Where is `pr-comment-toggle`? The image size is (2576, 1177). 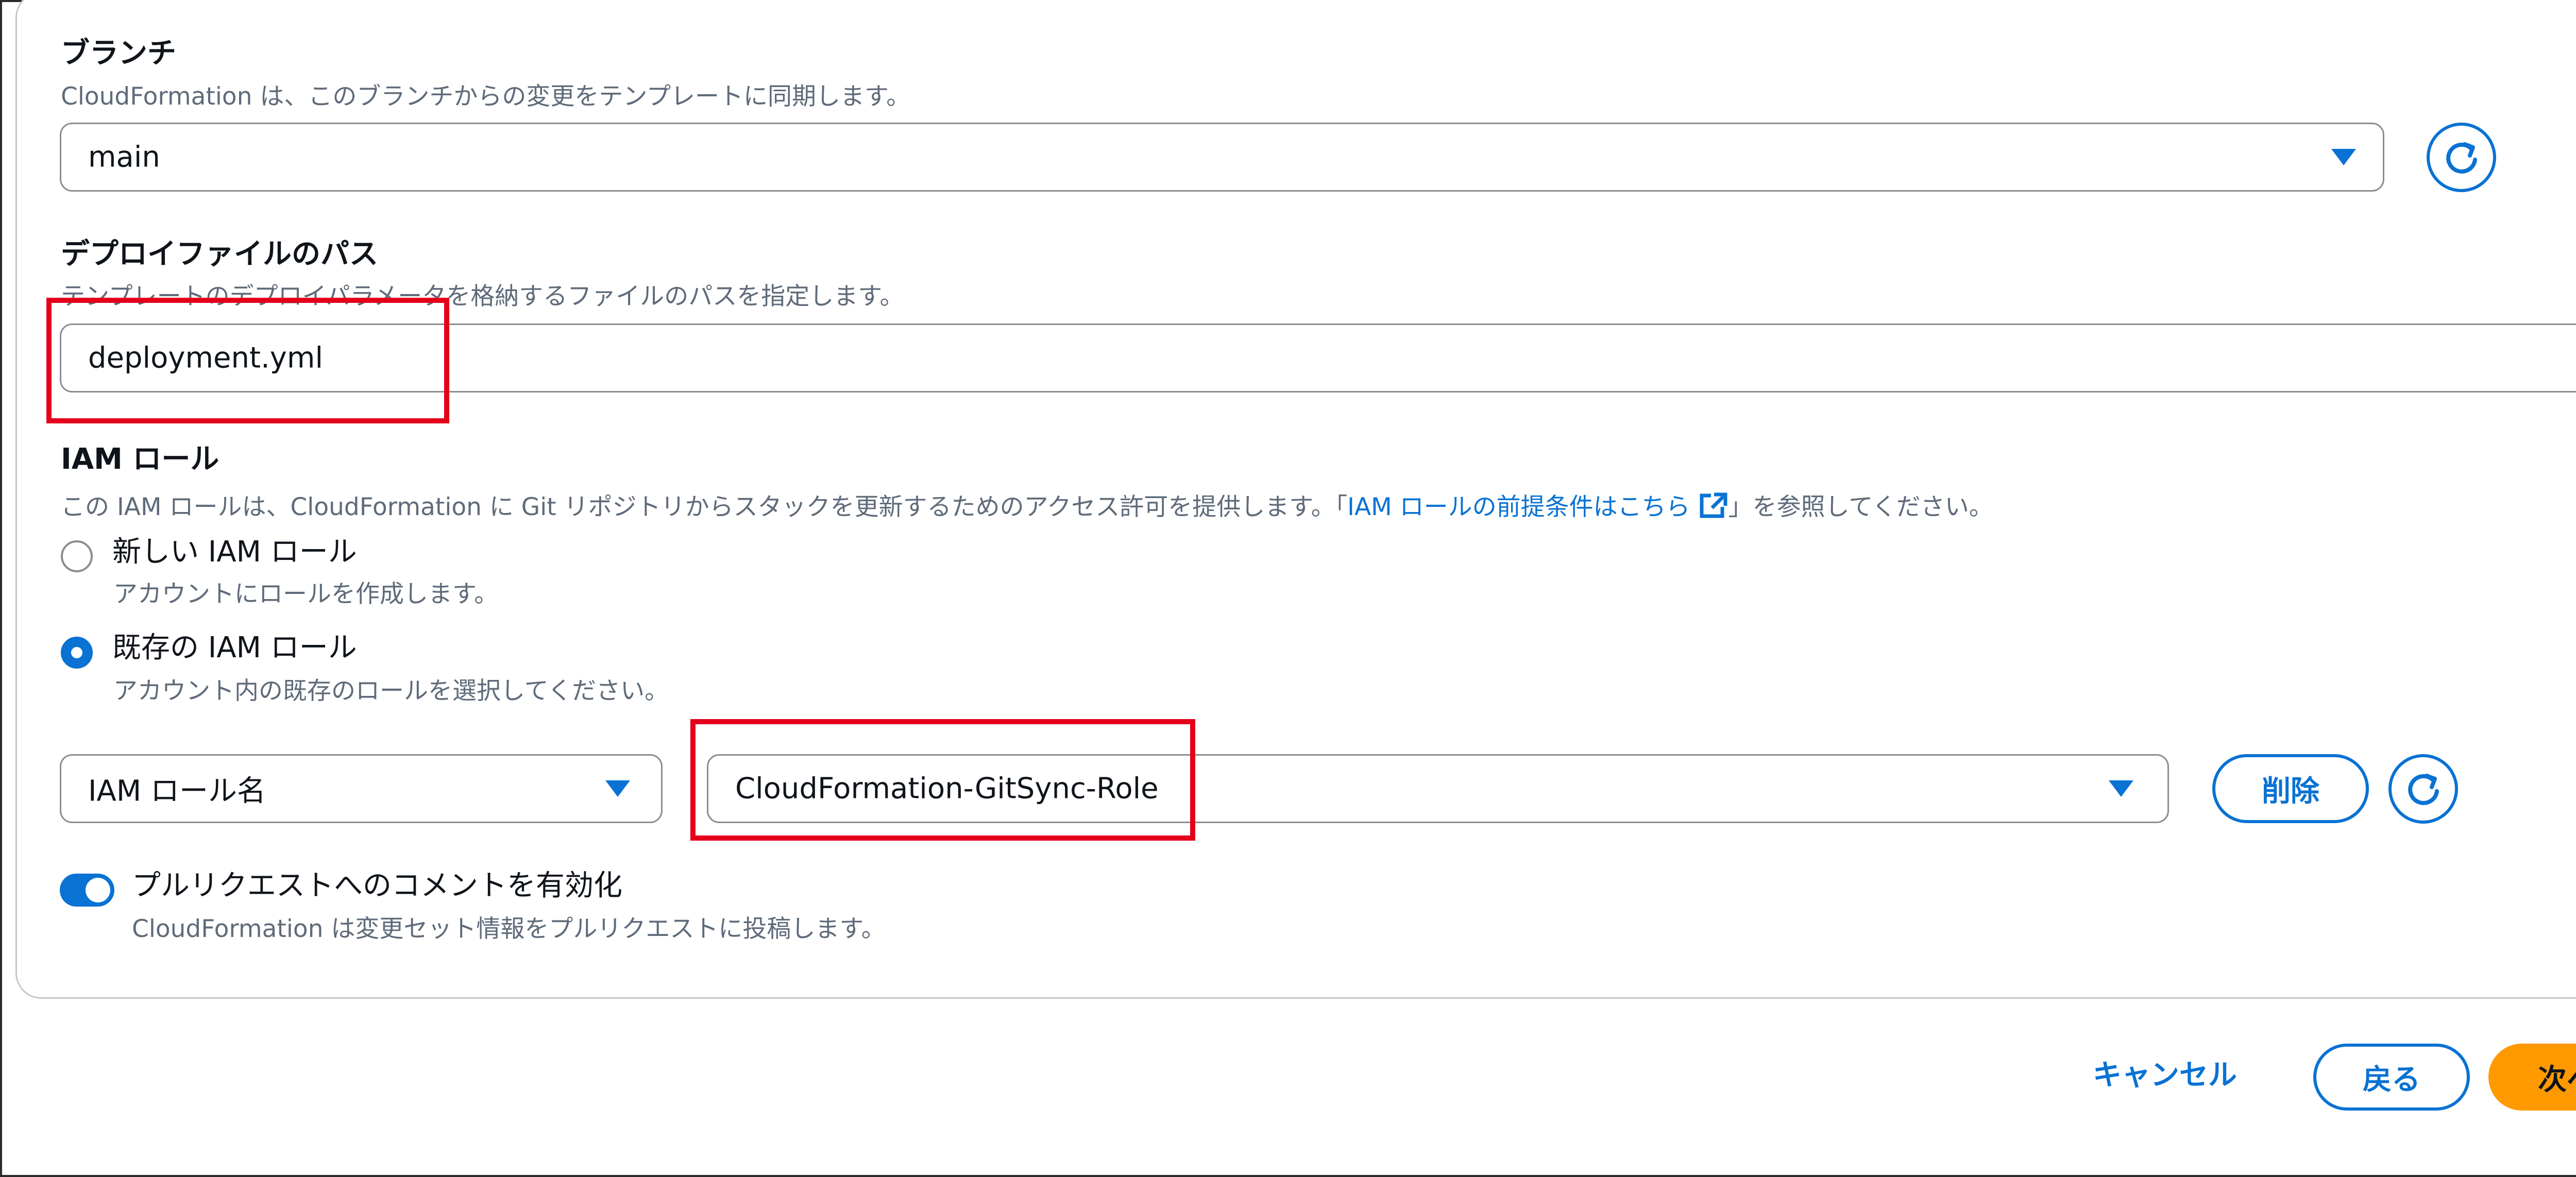
pr-comment-toggle is located at coordinates (87, 890).